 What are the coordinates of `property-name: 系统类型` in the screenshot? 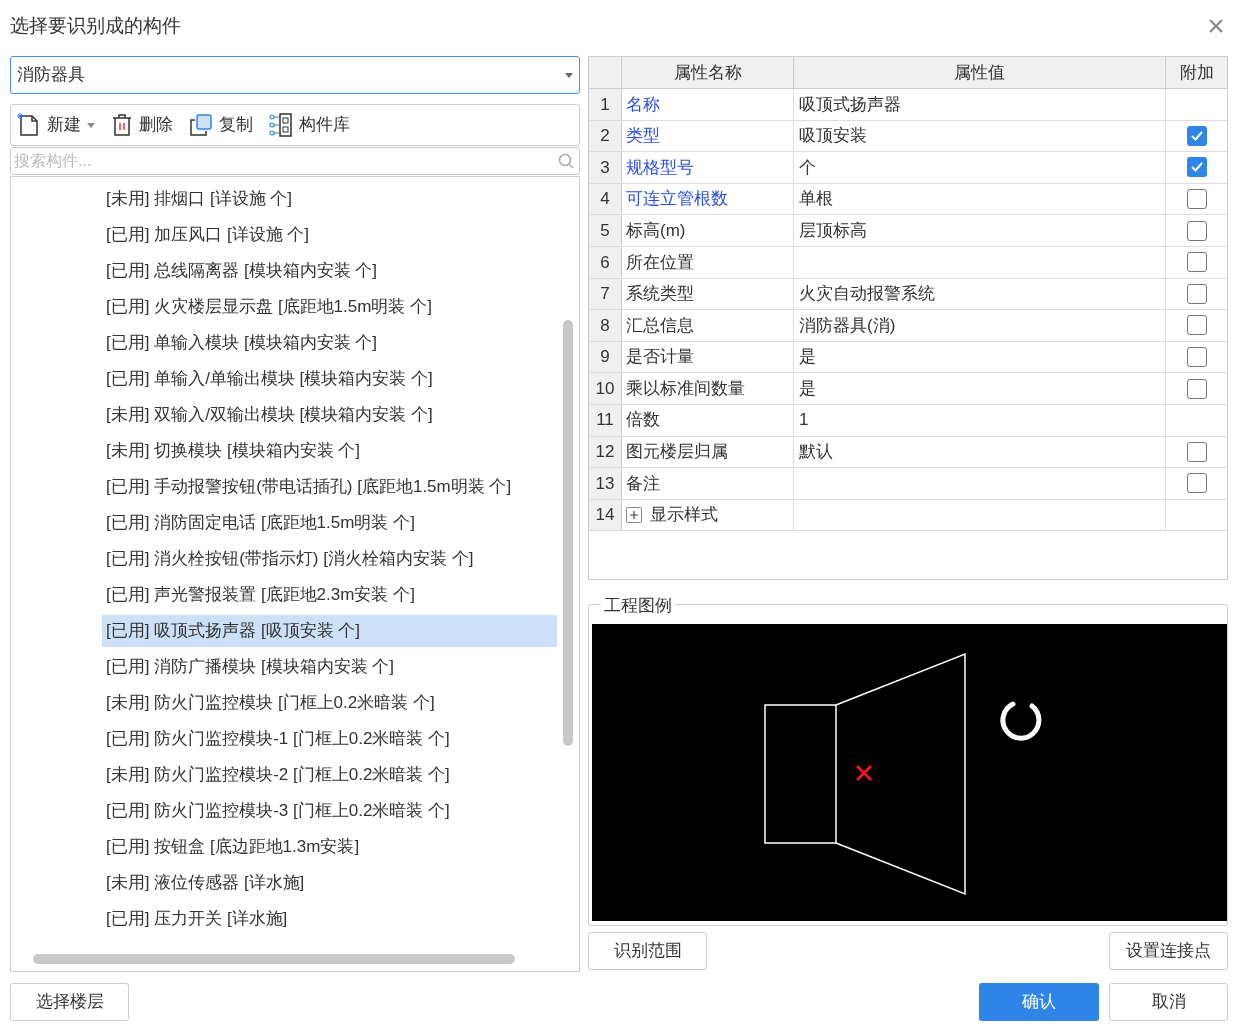 It's located at (660, 294).